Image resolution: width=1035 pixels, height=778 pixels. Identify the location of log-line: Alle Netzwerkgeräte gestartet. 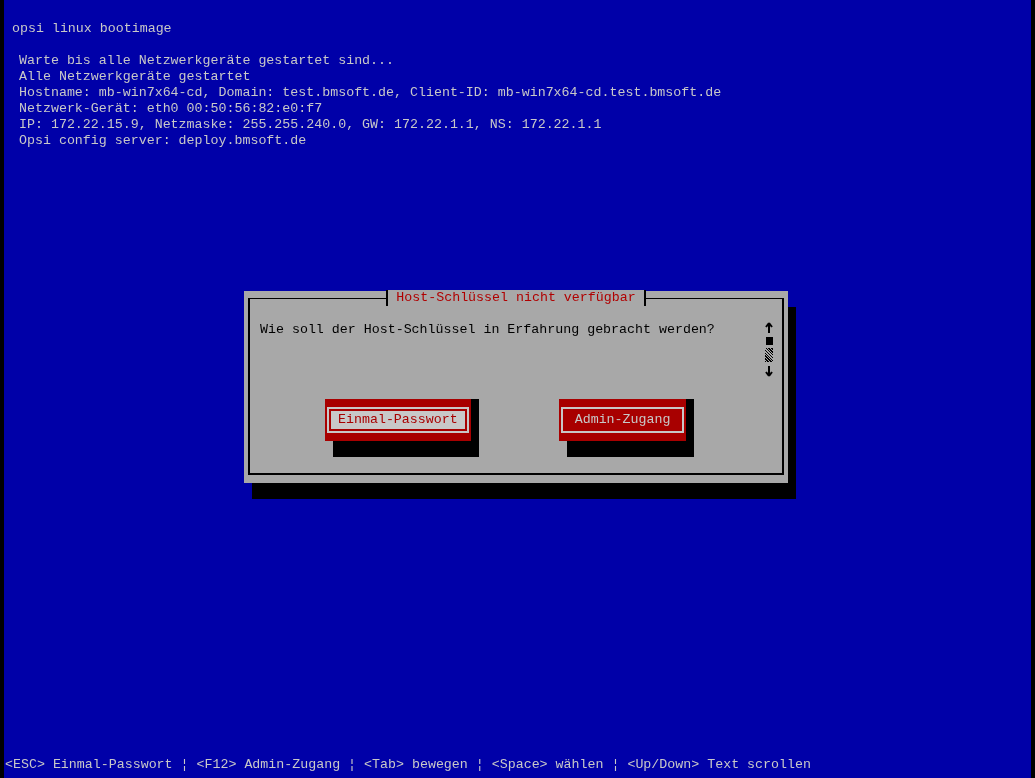
(135, 77).